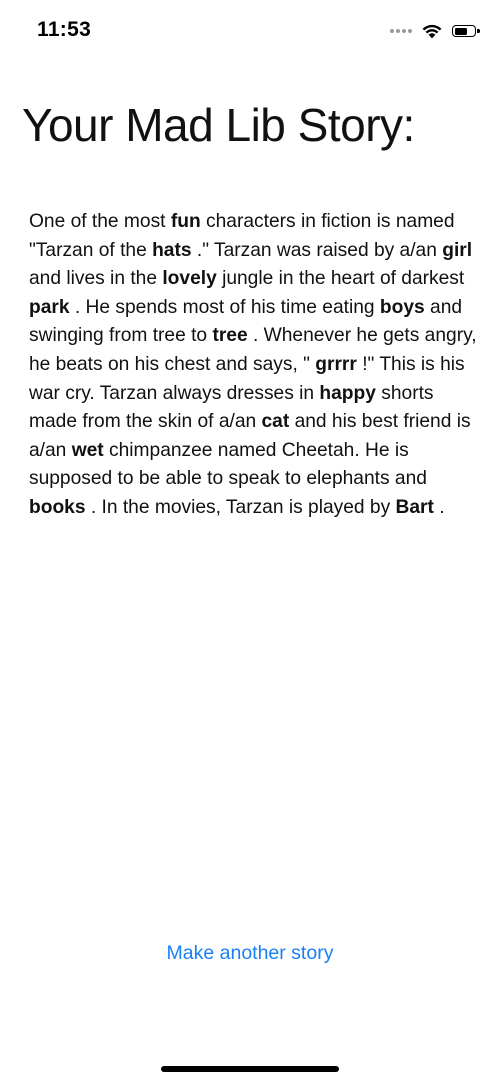  Describe the element at coordinates (402, 307) in the screenshot. I see `story-filled-word: boys` at that location.